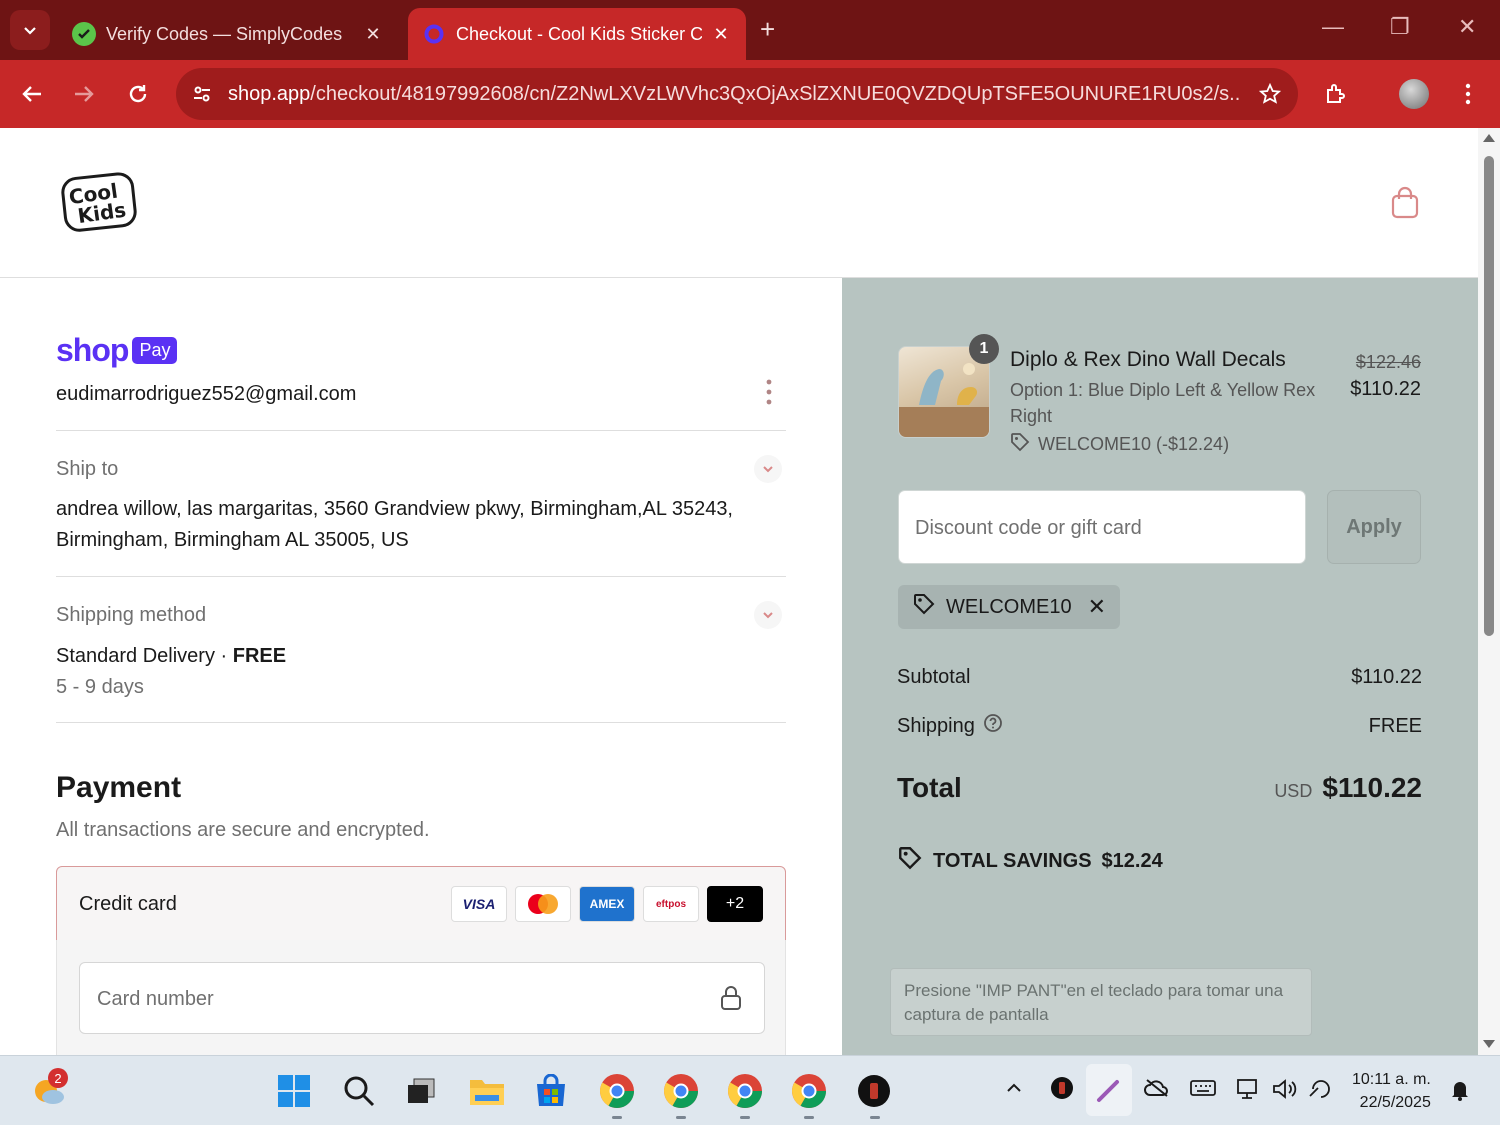 This screenshot has width=1500, height=1125. What do you see at coordinates (767, 29) in the screenshot?
I see `new-tab-plus-icon: +` at bounding box center [767, 29].